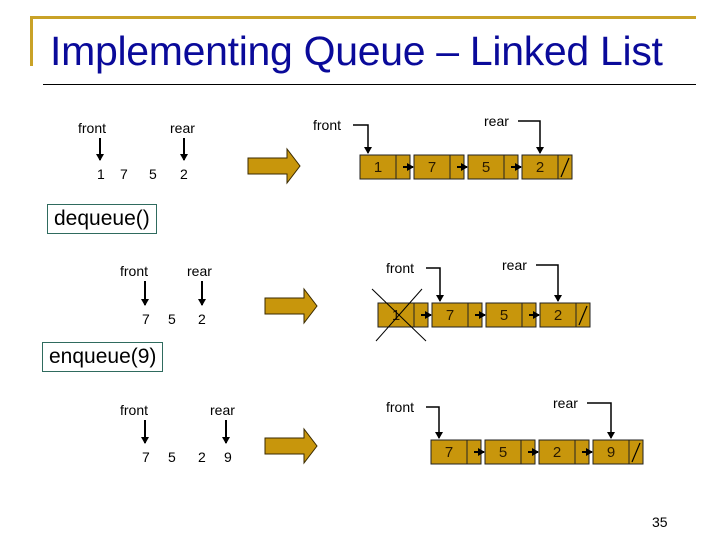  What do you see at coordinates (611, 452) in the screenshot?
I see `node-value: 9` at bounding box center [611, 452].